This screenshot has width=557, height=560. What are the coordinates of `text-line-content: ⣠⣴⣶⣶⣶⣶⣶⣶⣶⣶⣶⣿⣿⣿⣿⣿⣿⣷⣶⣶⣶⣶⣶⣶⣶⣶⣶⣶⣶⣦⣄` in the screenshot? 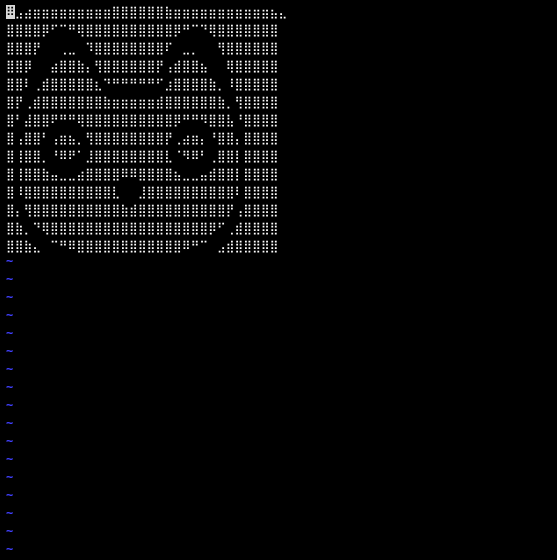 It's located at (151, 12).